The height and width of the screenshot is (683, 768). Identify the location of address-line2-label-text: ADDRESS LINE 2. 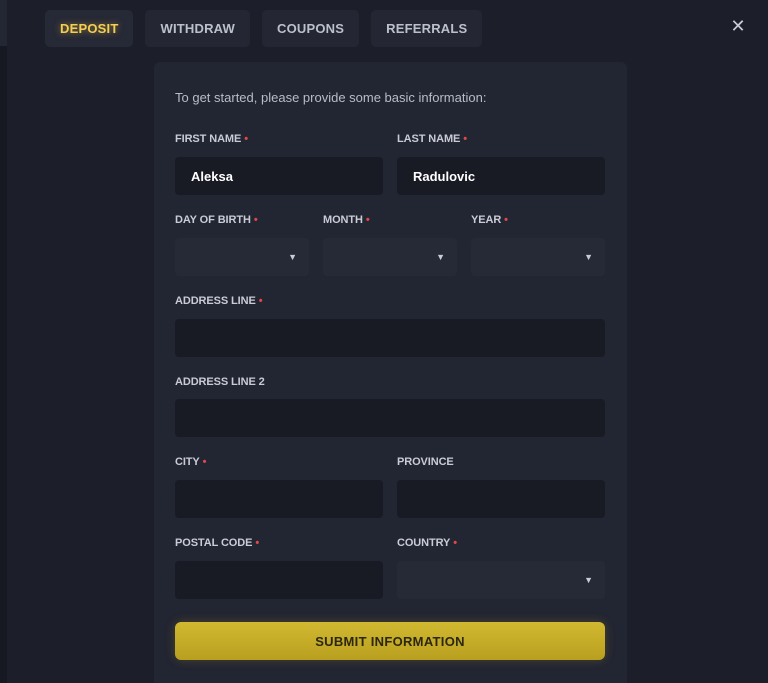
(220, 382).